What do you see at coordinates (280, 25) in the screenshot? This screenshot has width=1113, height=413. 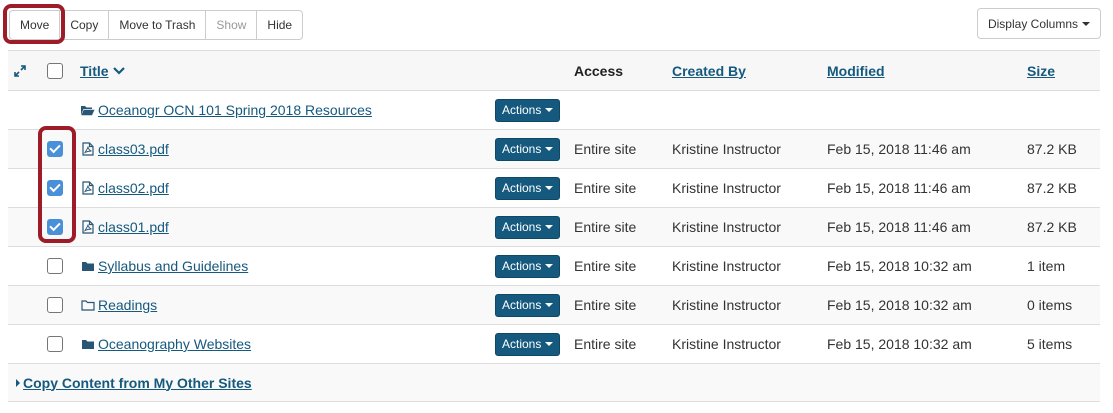 I see `hide-button: Hide` at bounding box center [280, 25].